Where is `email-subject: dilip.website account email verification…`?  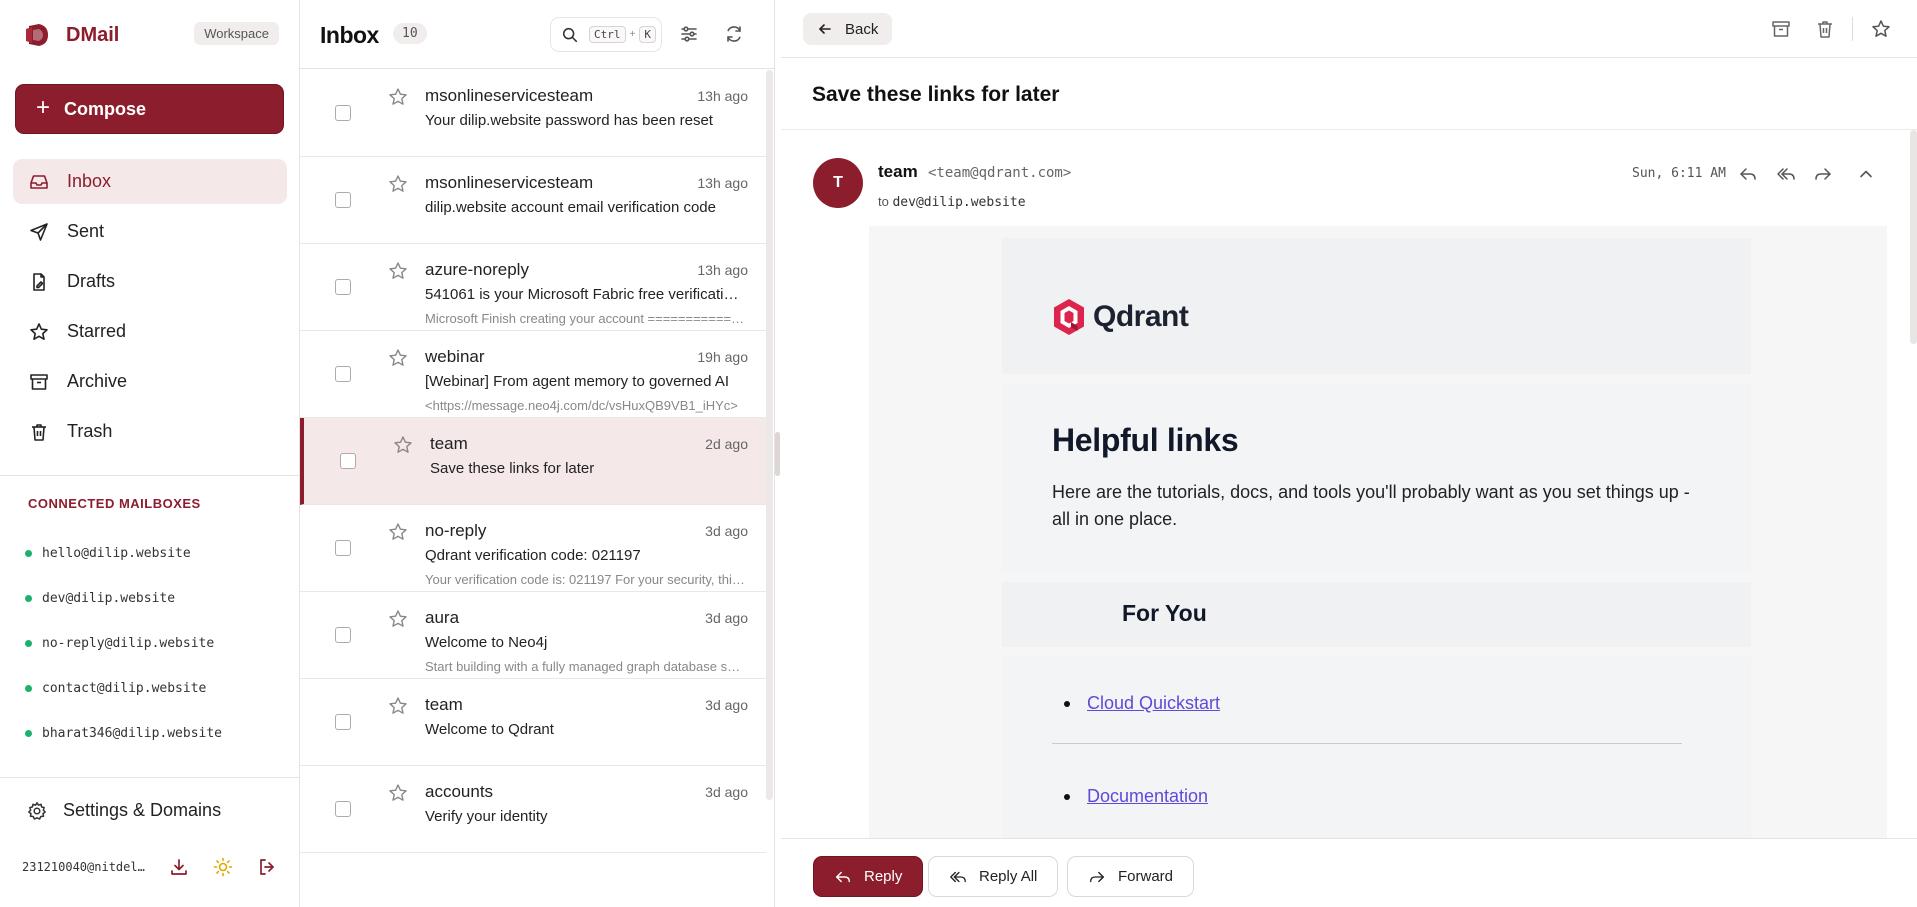 email-subject: dilip.website account email verification… is located at coordinates (570, 207).